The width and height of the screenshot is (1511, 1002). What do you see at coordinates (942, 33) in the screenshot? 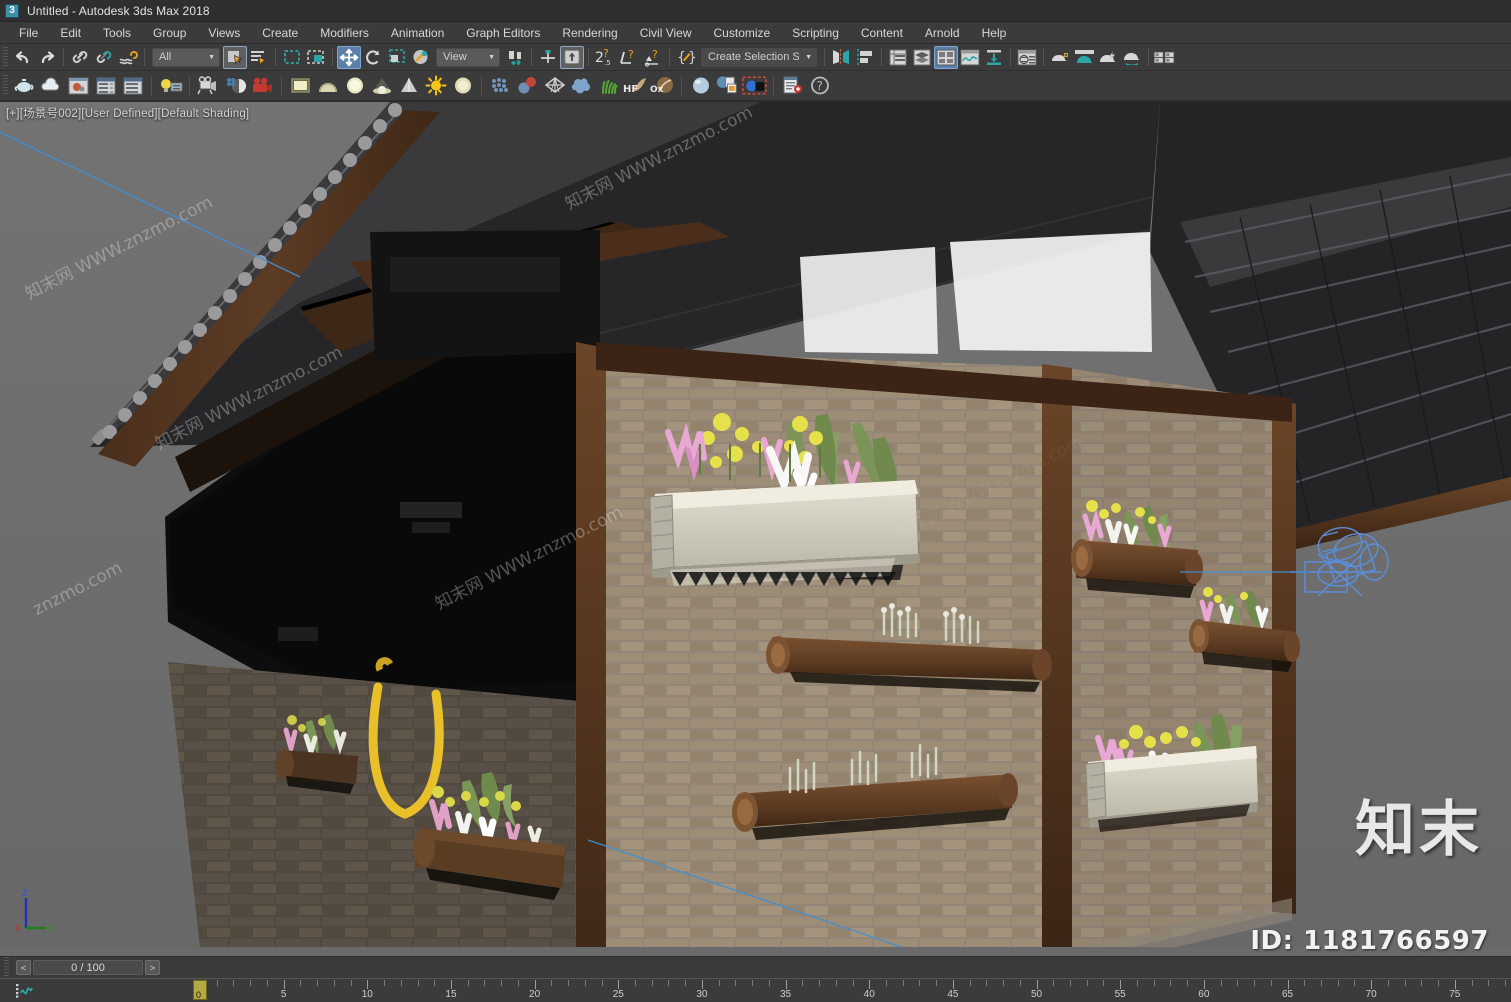
I see `menu-arnold: Arnold` at bounding box center [942, 33].